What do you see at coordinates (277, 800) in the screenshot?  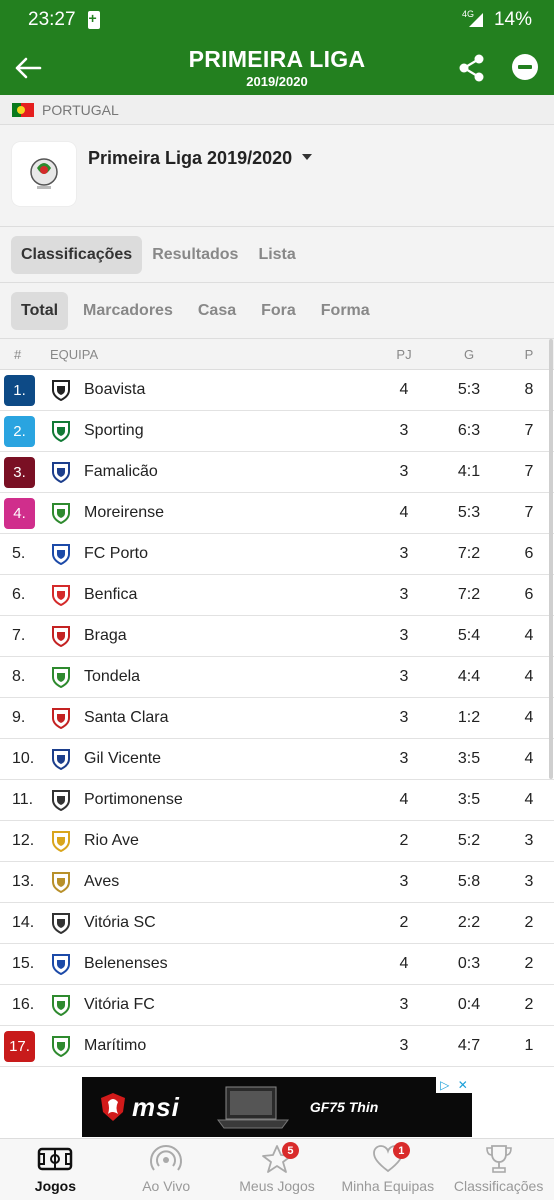 I see `table-row: 11. Portimonense 4 3:5 4` at bounding box center [277, 800].